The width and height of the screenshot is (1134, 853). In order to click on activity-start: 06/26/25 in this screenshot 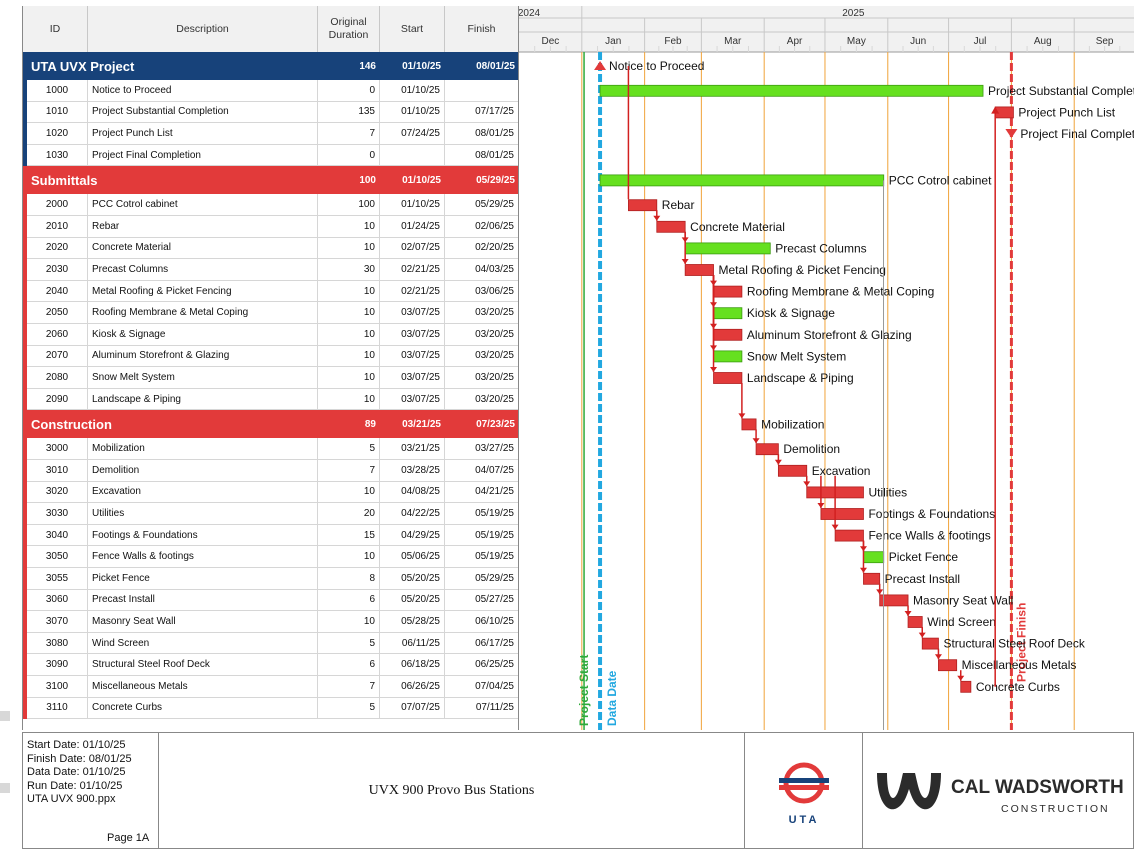, I will do `click(412, 686)`.